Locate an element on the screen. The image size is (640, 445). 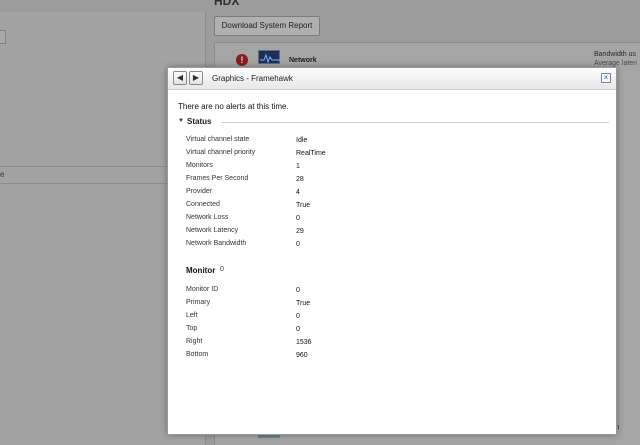
status-row-label: Connected is located at coordinates (203, 204).